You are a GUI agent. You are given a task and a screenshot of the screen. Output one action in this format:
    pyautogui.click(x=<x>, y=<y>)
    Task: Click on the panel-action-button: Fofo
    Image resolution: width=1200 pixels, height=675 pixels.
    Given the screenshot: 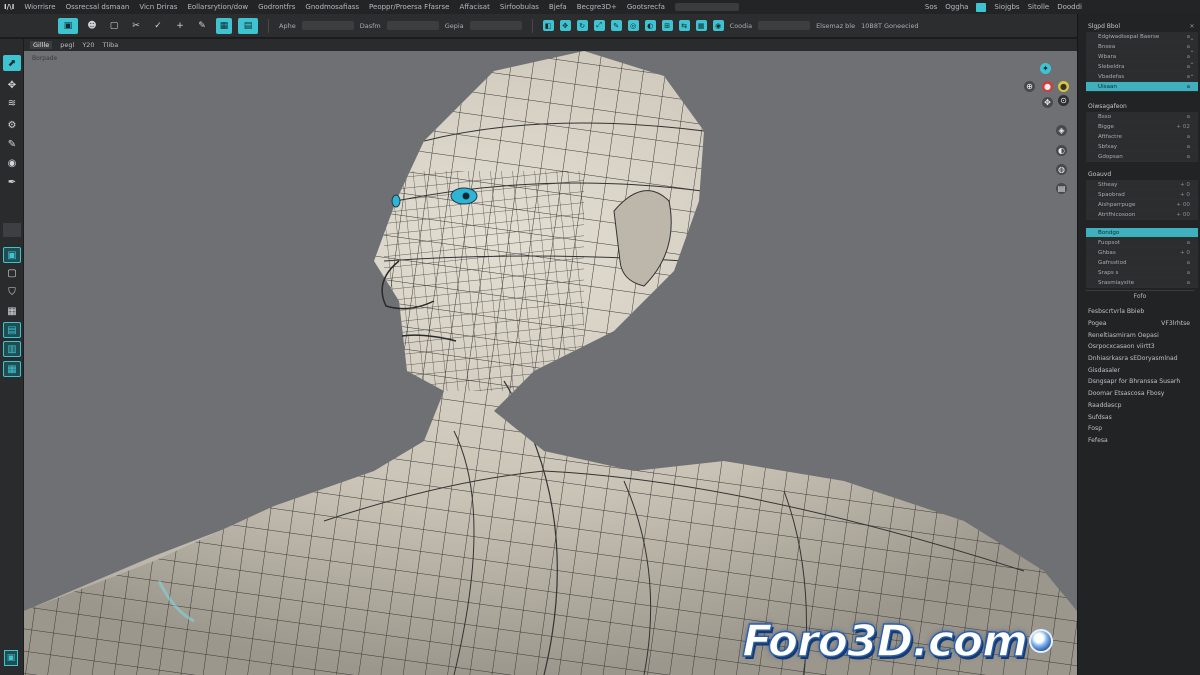 What is the action you would take?
    pyautogui.click(x=1140, y=296)
    